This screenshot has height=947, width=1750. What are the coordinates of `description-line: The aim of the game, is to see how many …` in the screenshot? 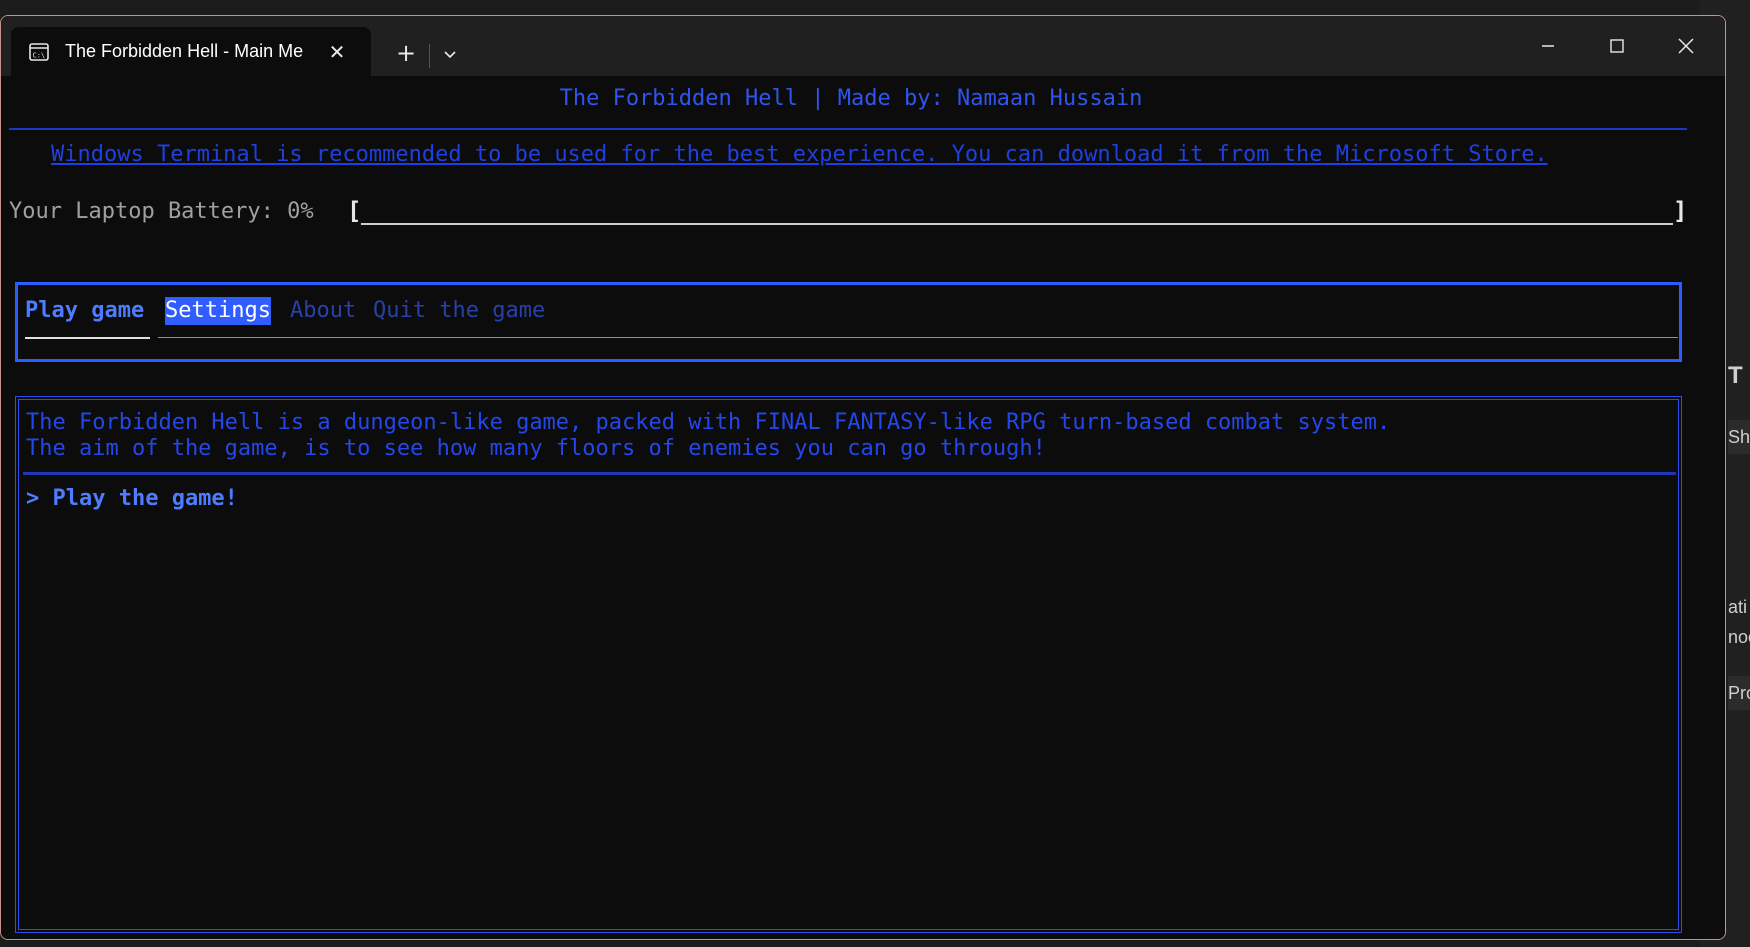 It's located at (536, 448).